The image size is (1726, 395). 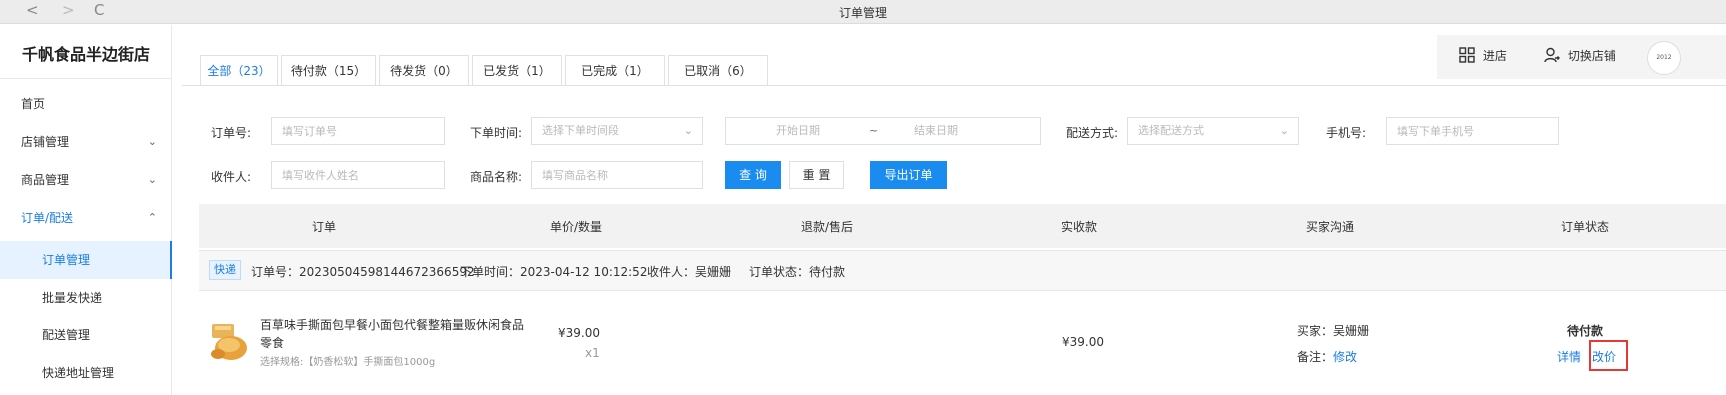 What do you see at coordinates (936, 130) in the screenshot?
I see `end-date-placeholder: 结束日期` at bounding box center [936, 130].